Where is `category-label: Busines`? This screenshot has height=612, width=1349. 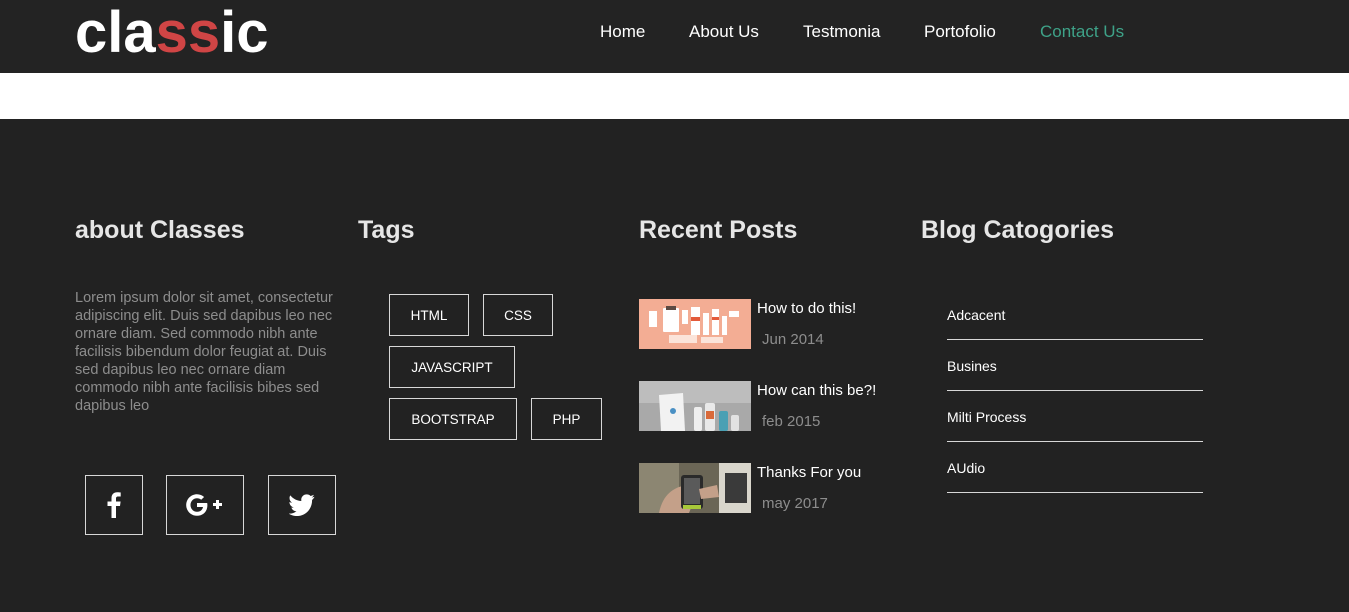 category-label: Busines is located at coordinates (972, 366).